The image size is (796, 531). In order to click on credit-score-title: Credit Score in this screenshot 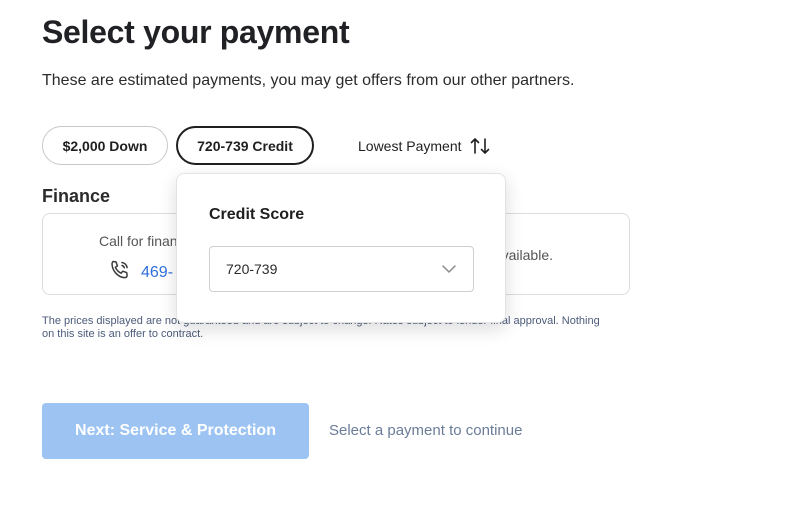, I will do `click(257, 214)`.